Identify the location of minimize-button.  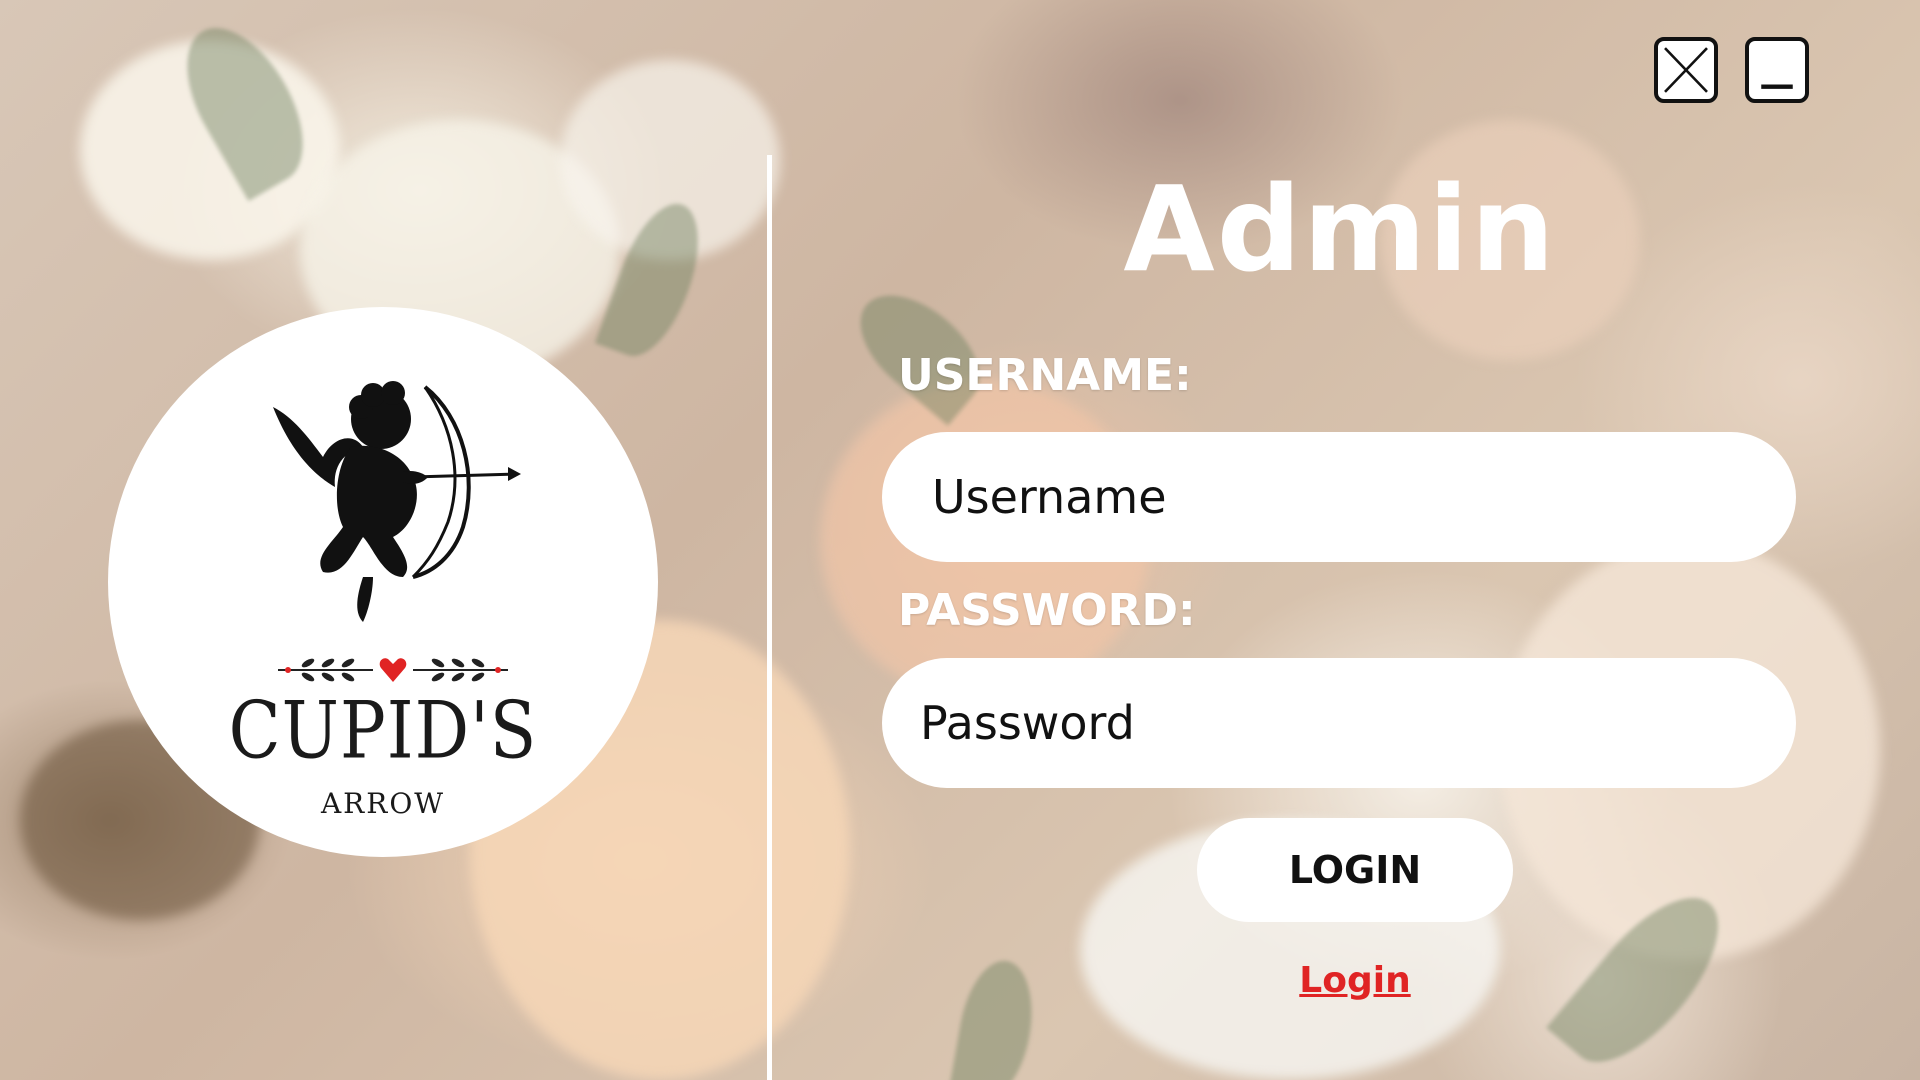
(1777, 70).